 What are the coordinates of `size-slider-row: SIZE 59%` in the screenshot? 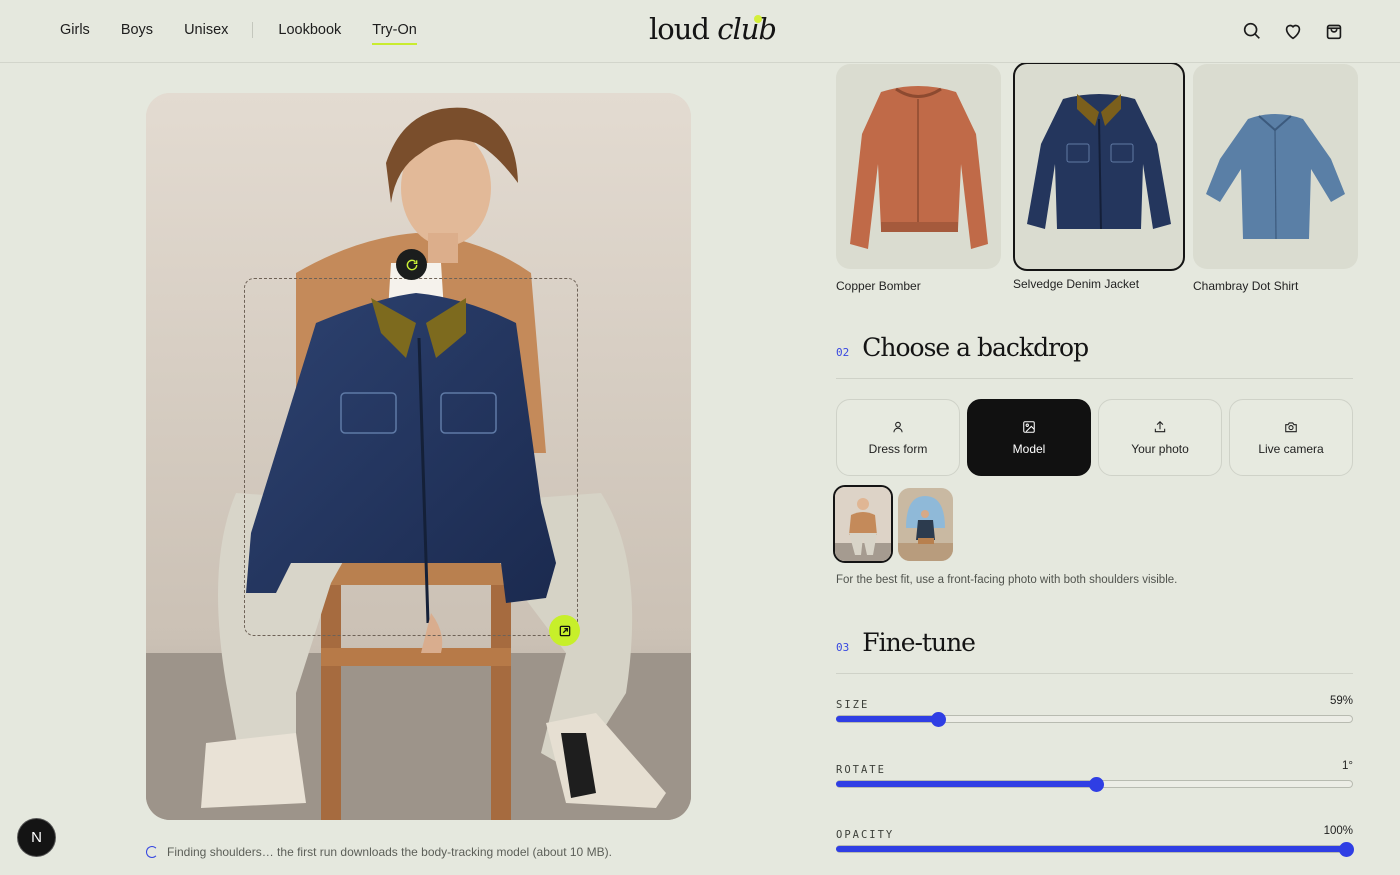 It's located at (1094, 711).